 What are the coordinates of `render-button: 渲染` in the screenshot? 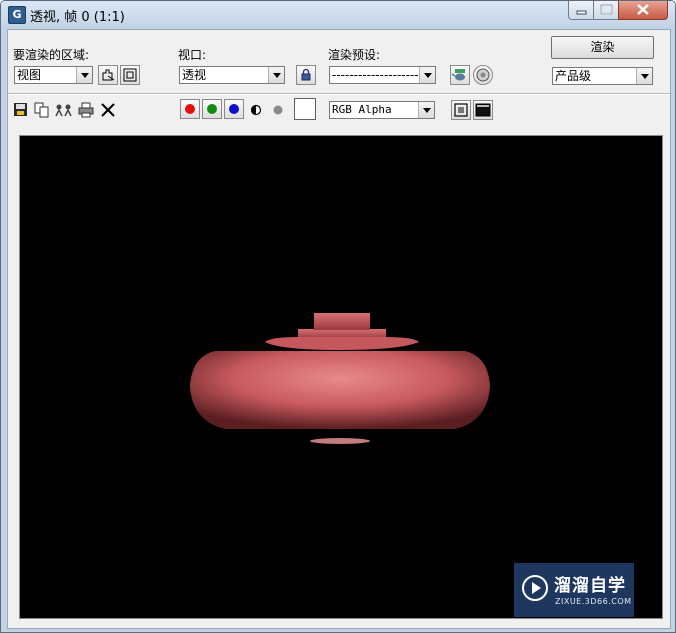 It's located at (602, 47).